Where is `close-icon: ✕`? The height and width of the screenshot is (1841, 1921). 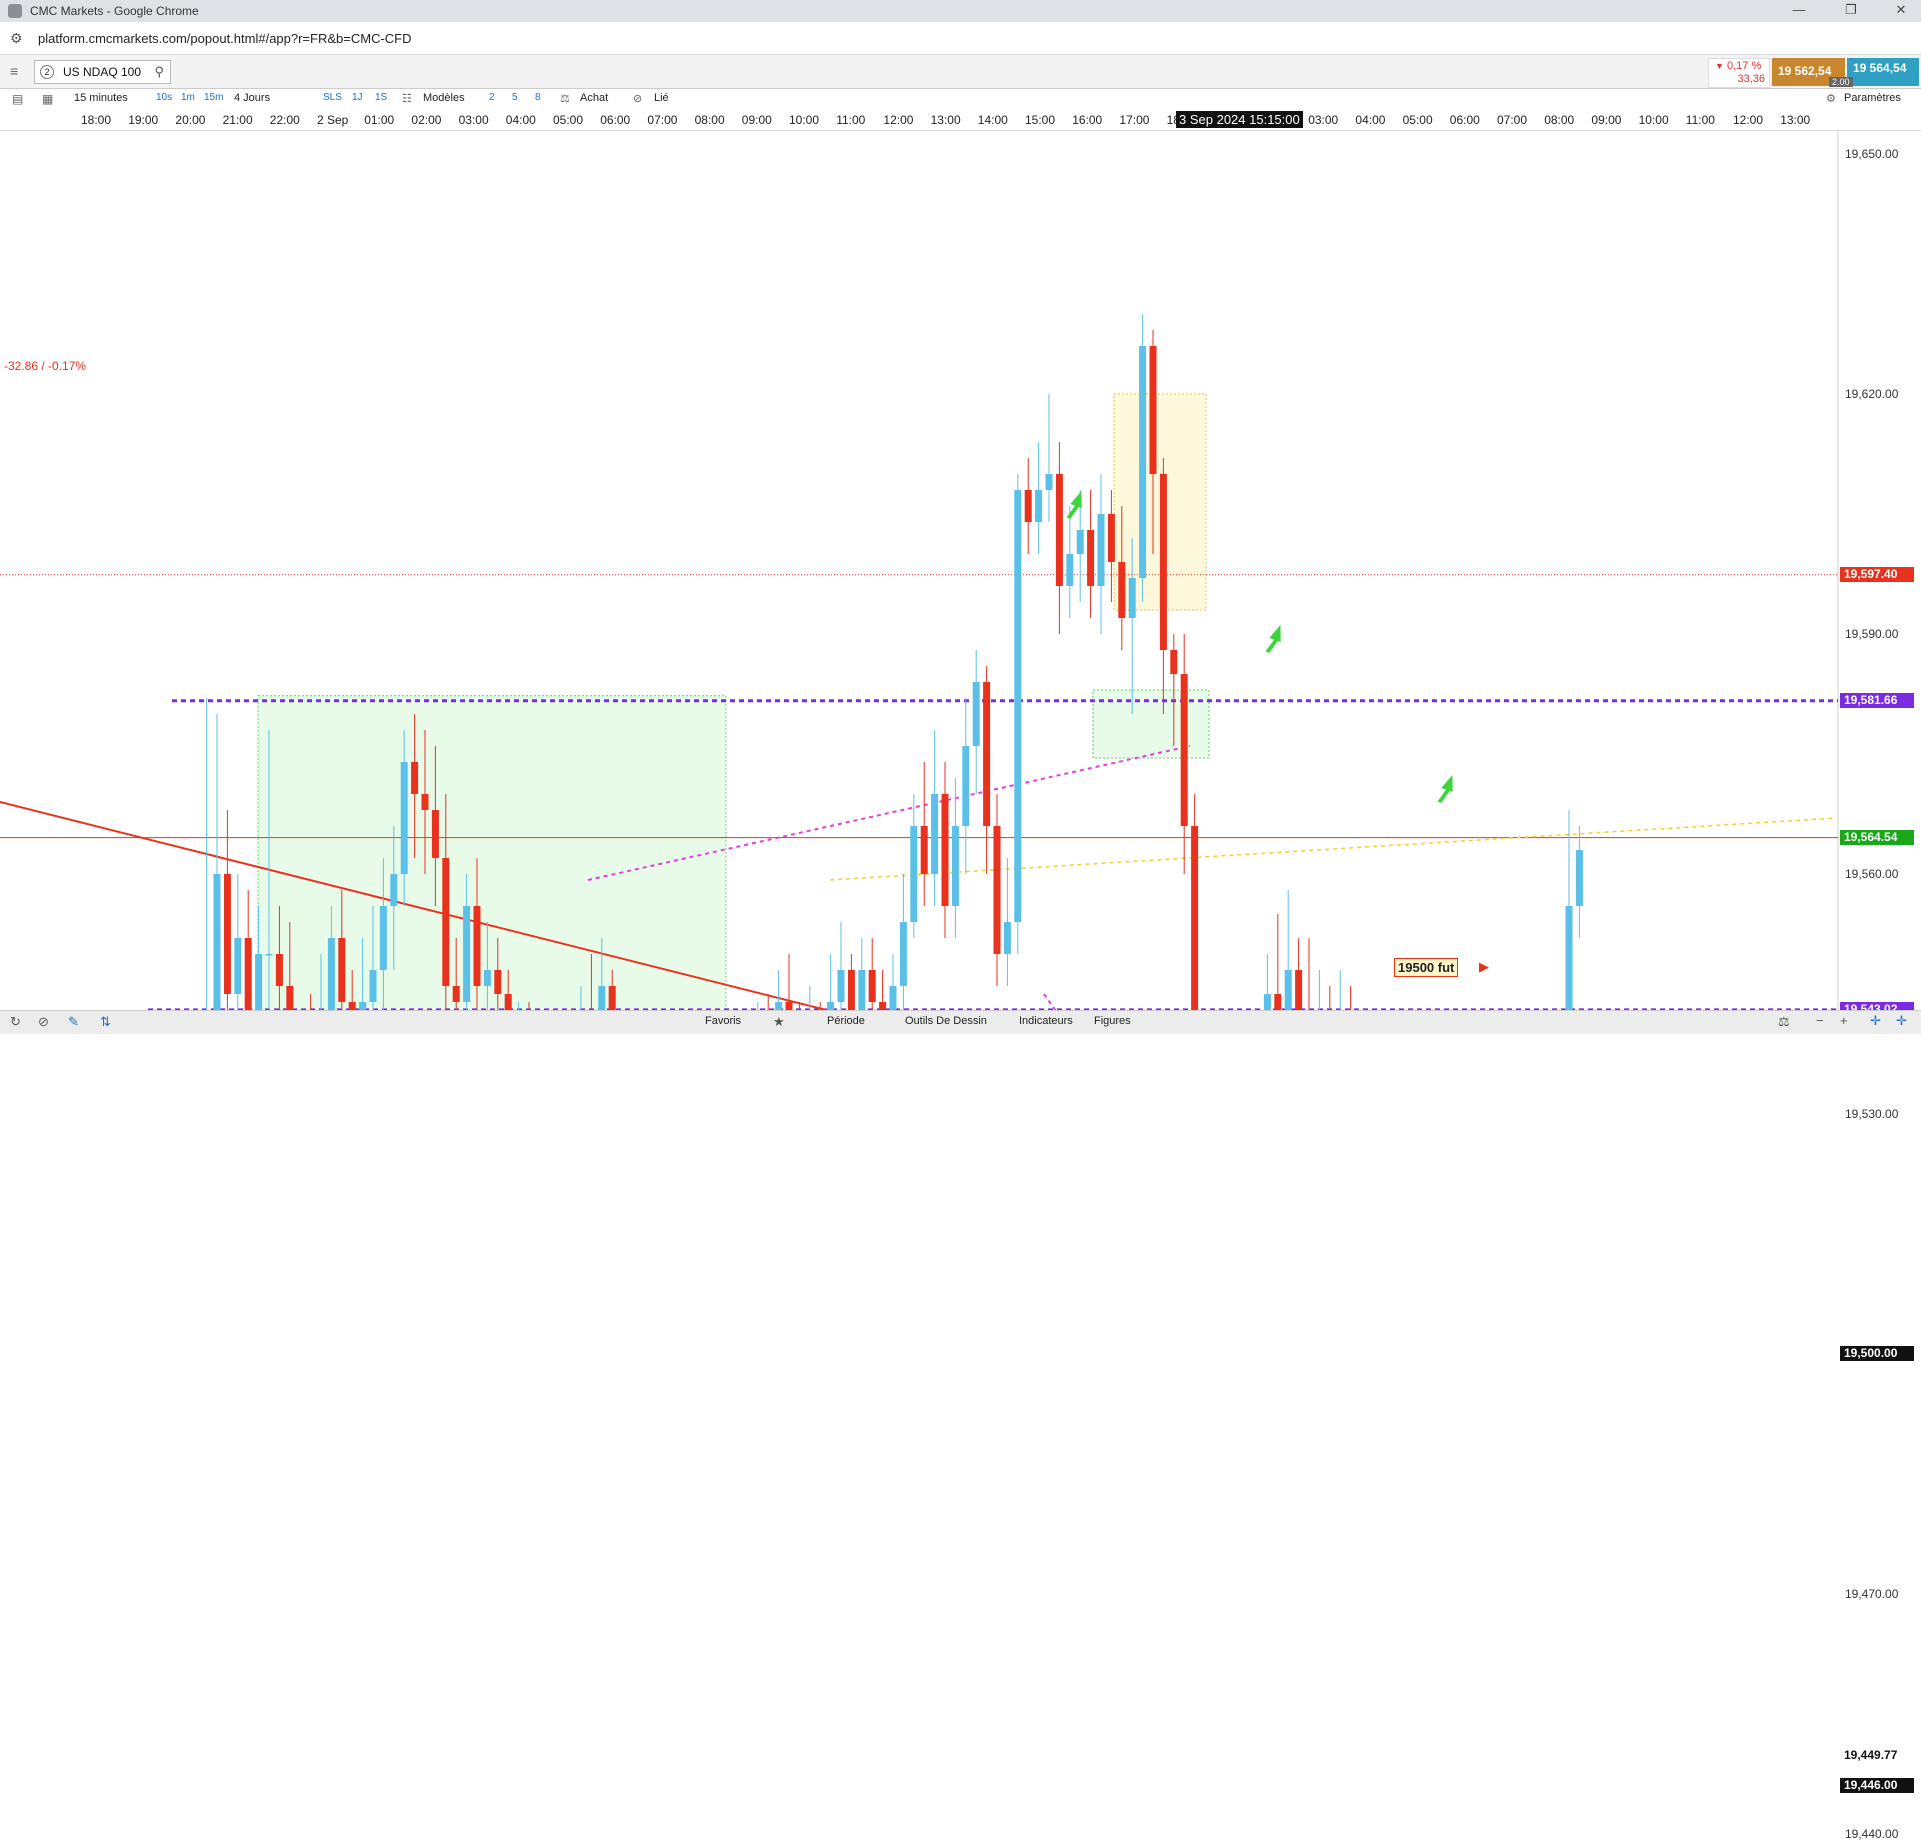 close-icon: ✕ is located at coordinates (1901, 10).